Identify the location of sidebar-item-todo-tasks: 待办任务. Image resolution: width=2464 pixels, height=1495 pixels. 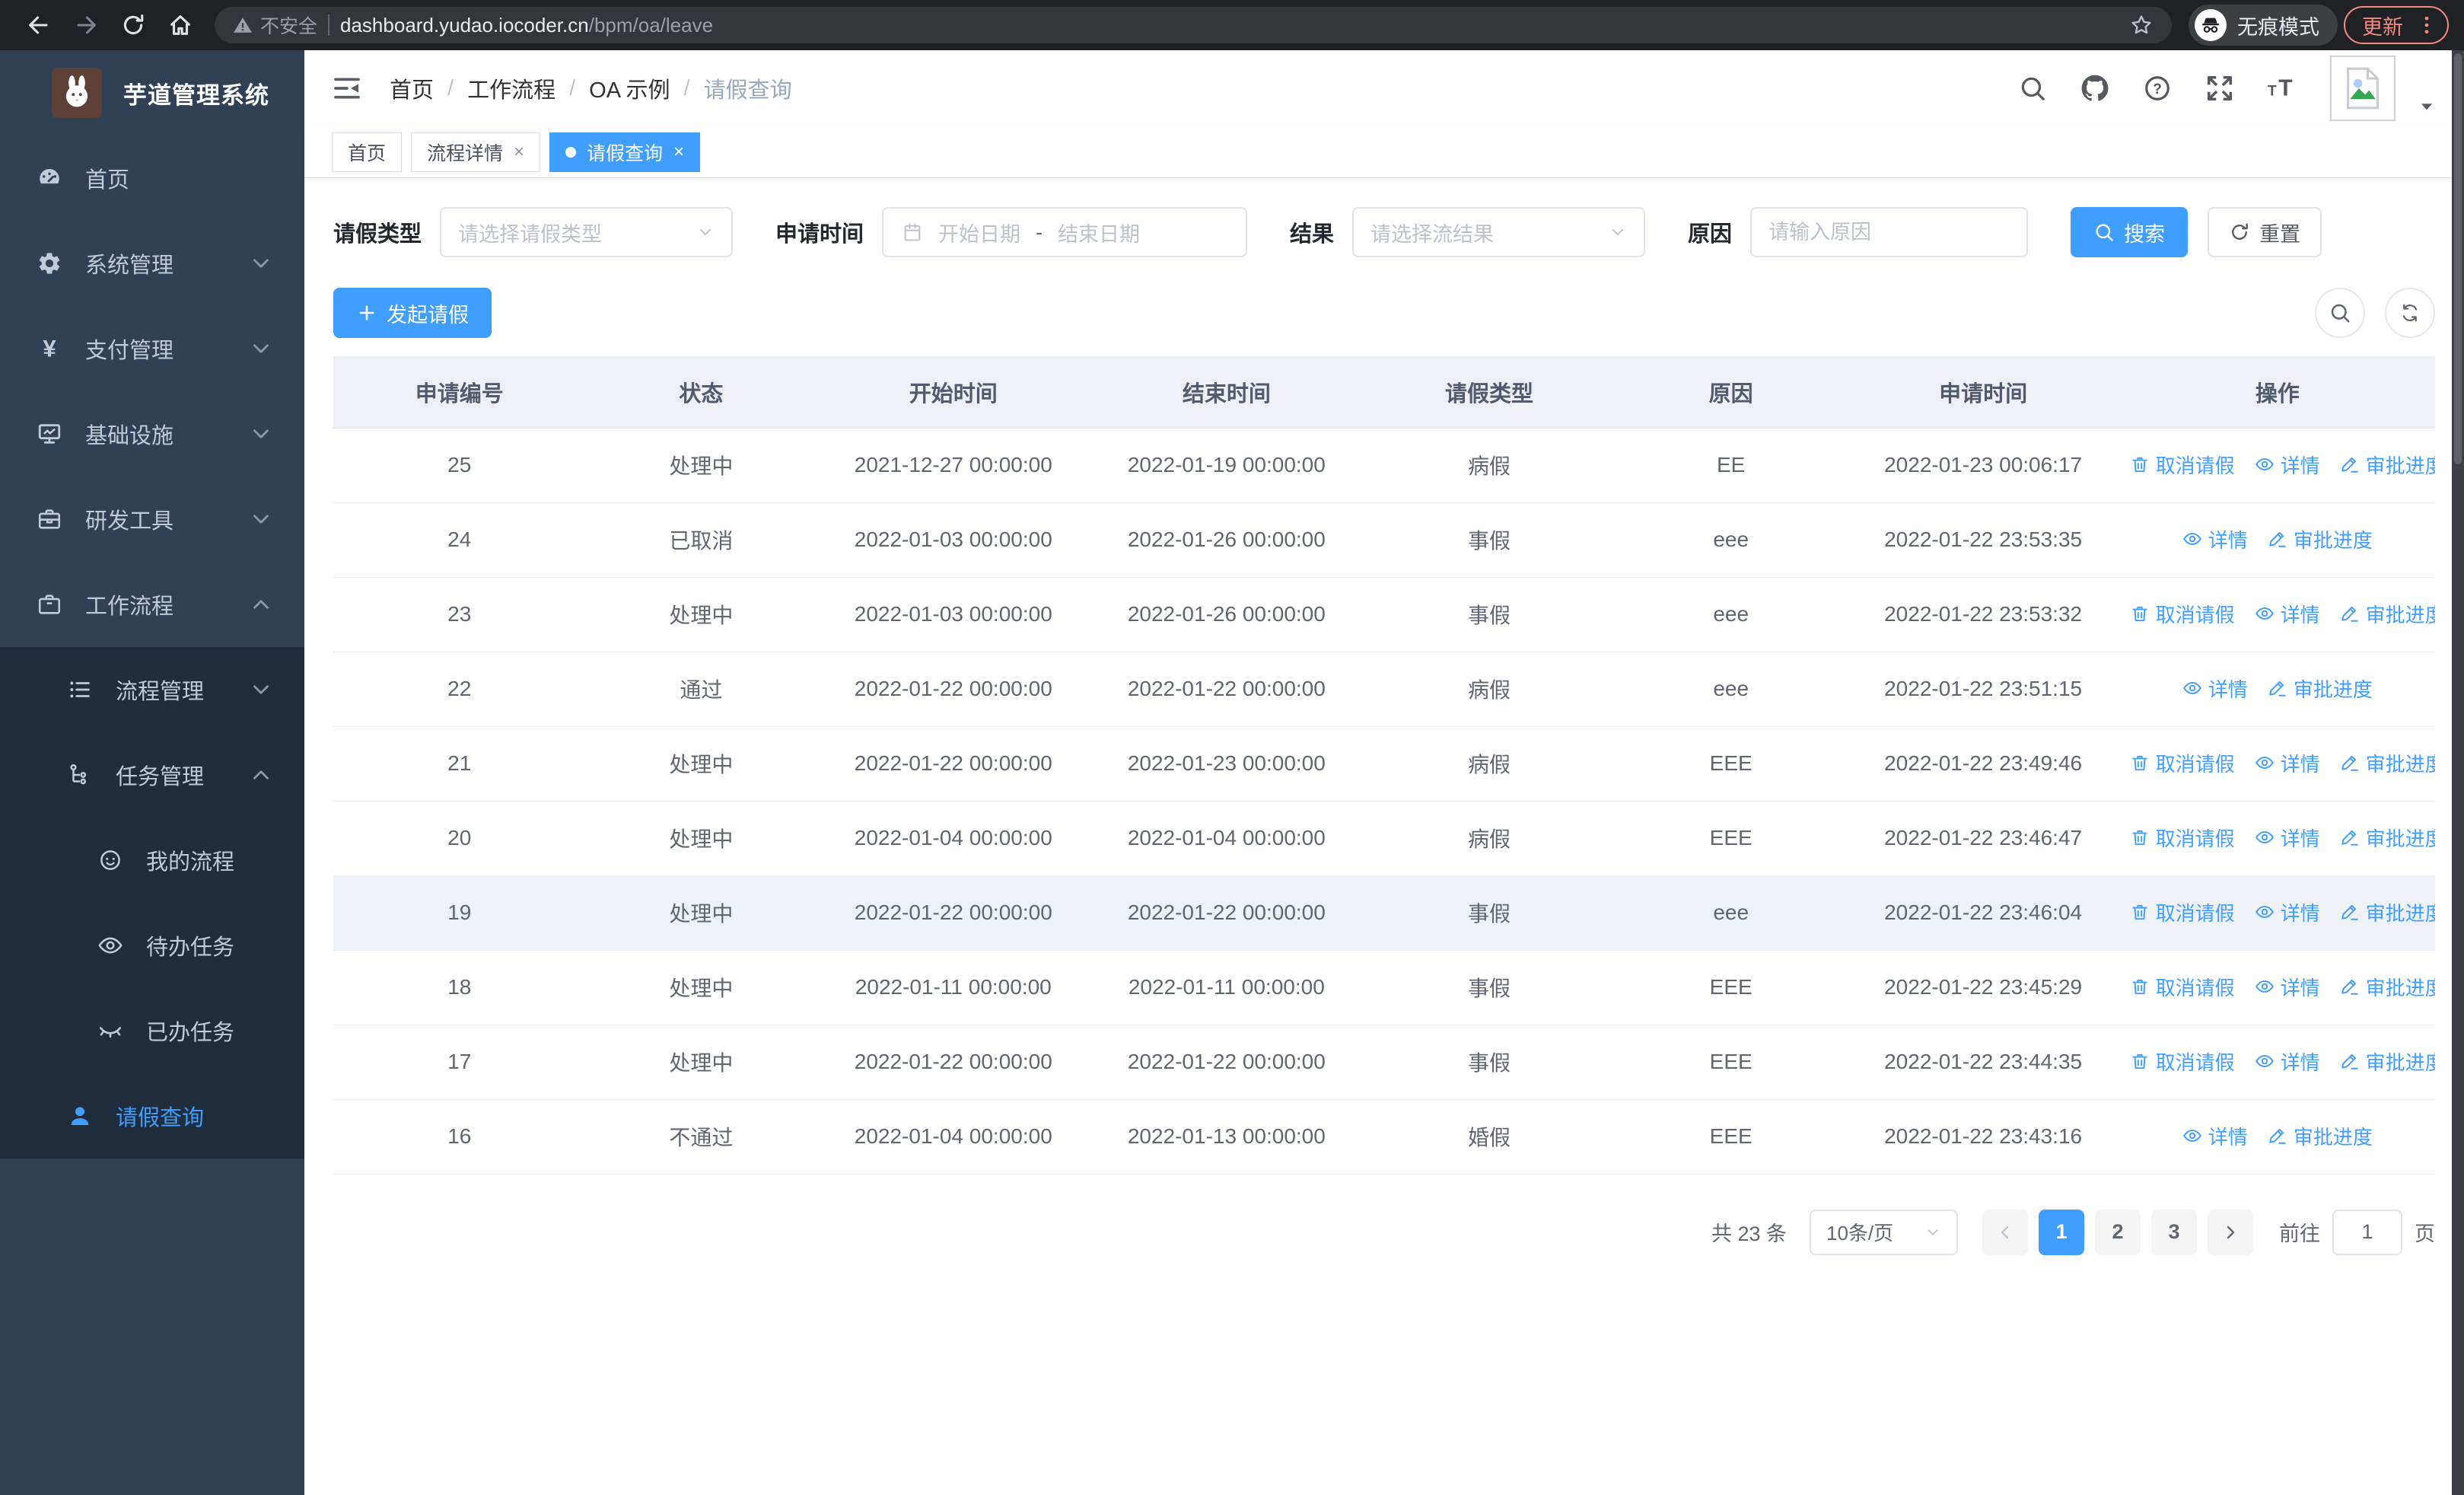
(152, 945).